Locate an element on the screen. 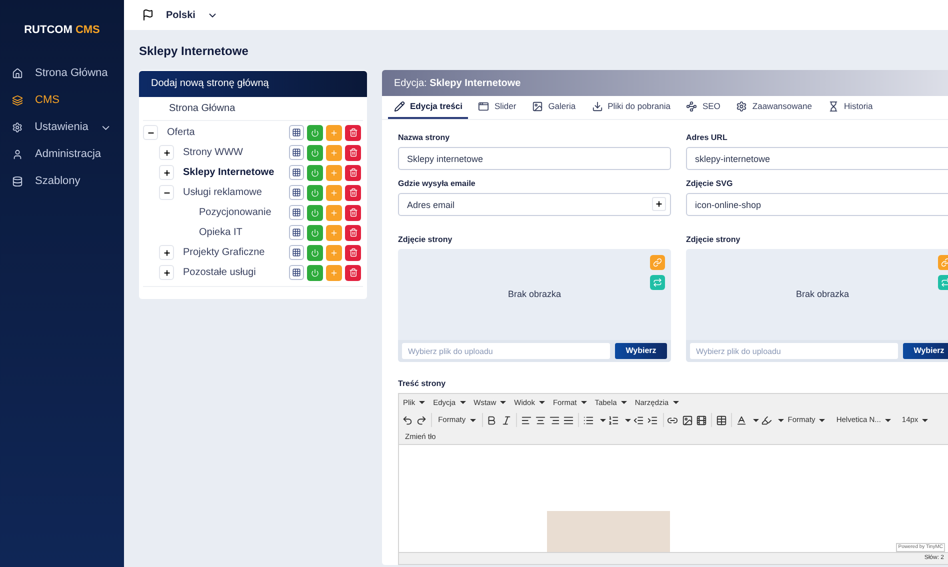 The width and height of the screenshot is (948, 567). email-field: Adres email is located at coordinates (534, 204).